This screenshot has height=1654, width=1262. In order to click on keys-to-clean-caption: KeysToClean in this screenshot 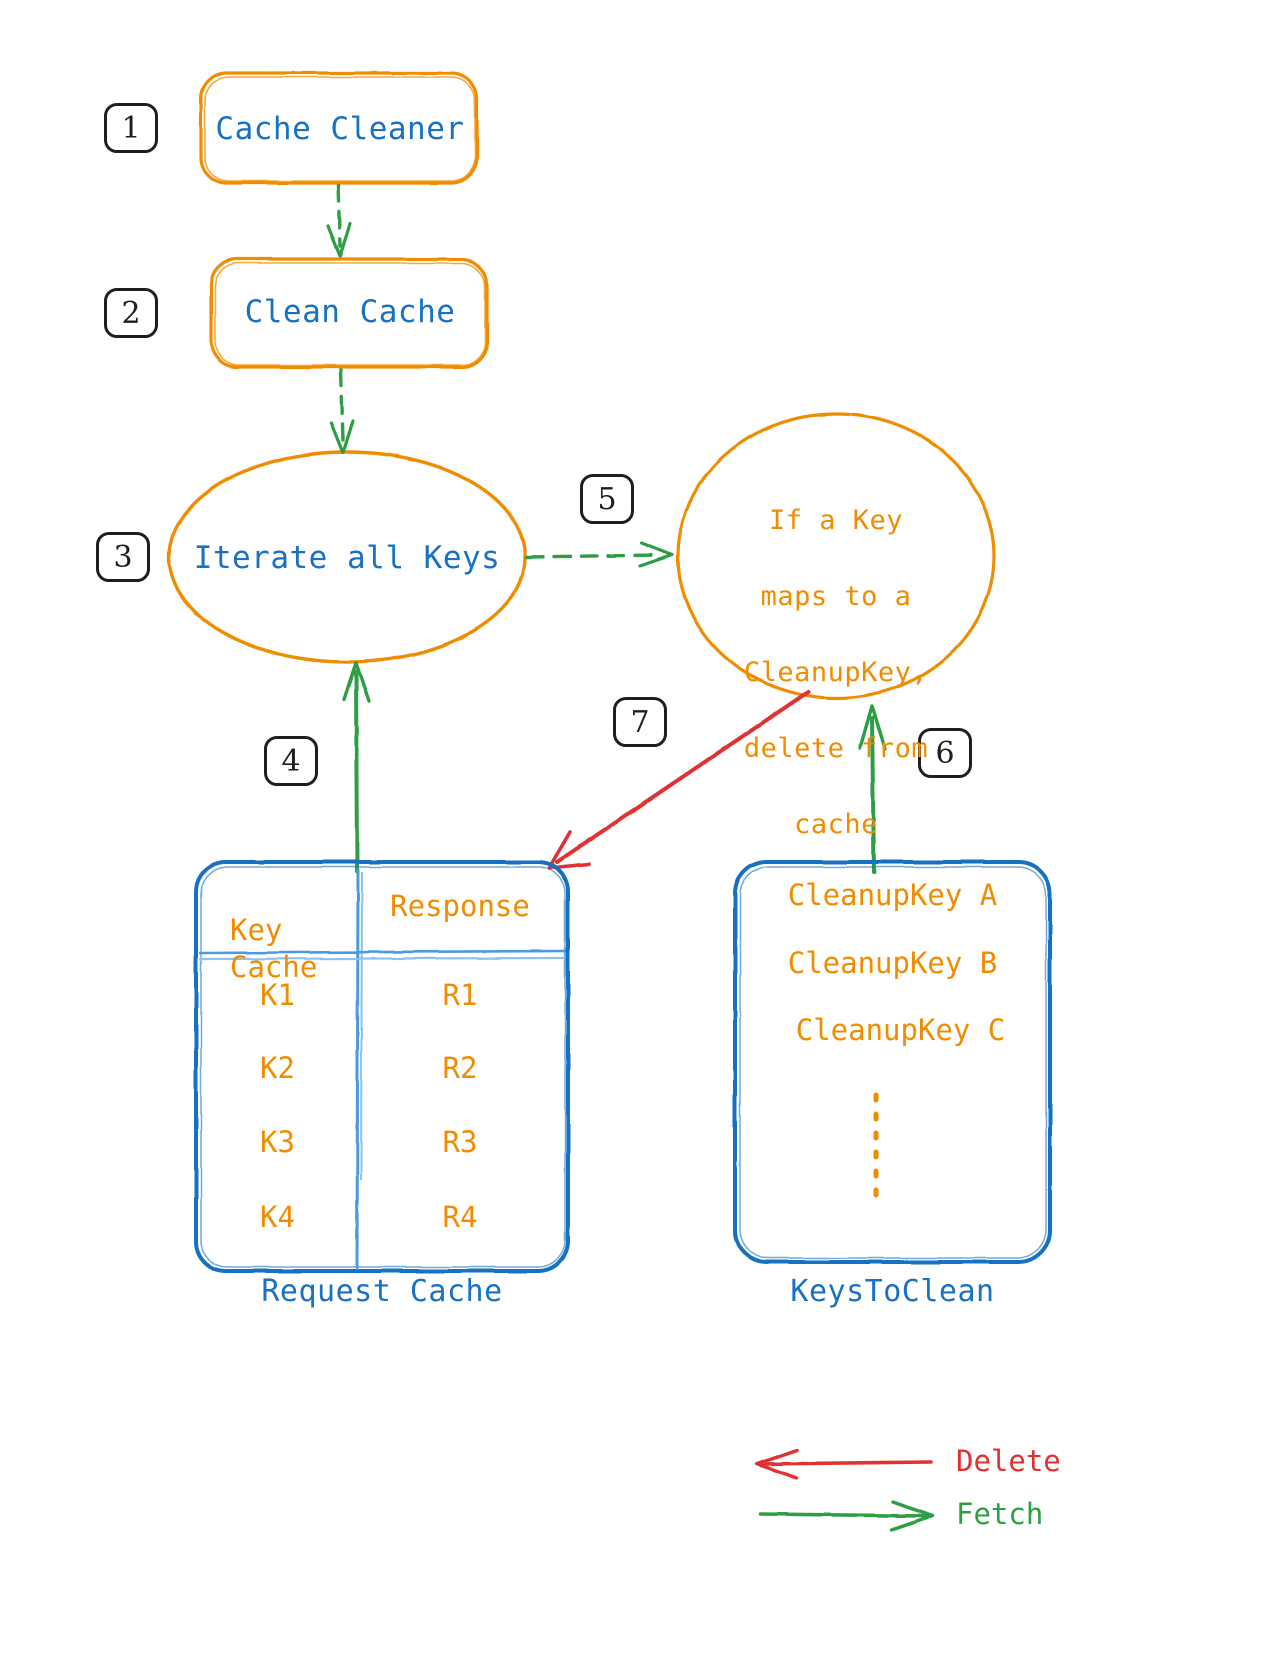, I will do `click(892, 1291)`.